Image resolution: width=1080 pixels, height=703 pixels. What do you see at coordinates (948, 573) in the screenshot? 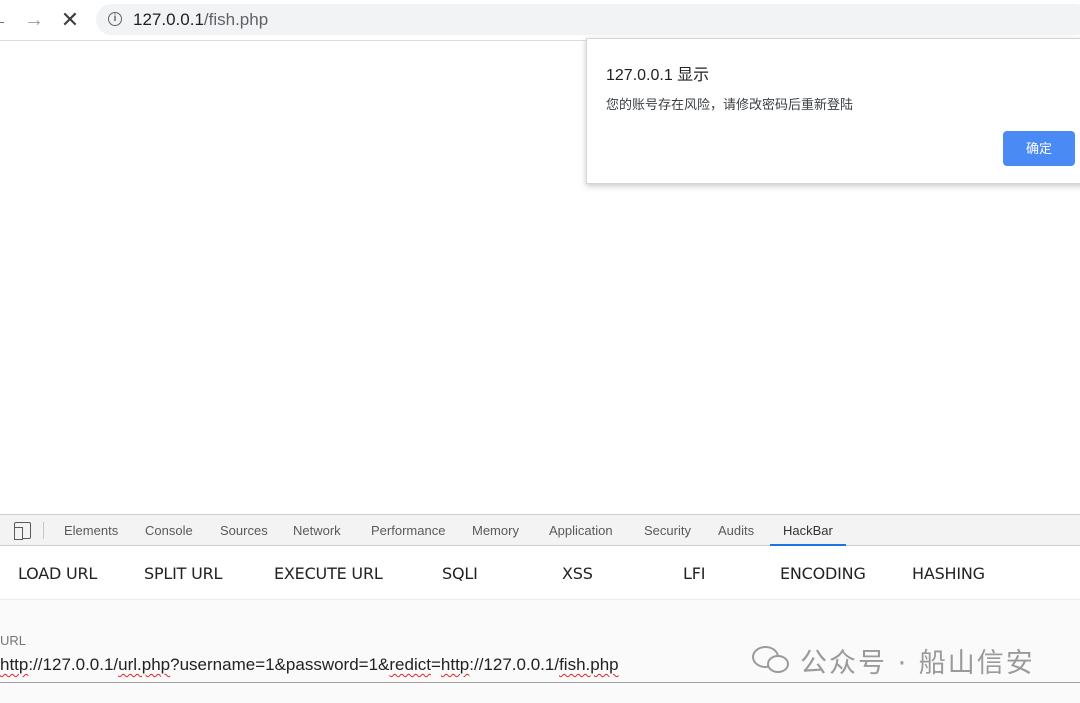
I see `hashing-menu: HASHING` at bounding box center [948, 573].